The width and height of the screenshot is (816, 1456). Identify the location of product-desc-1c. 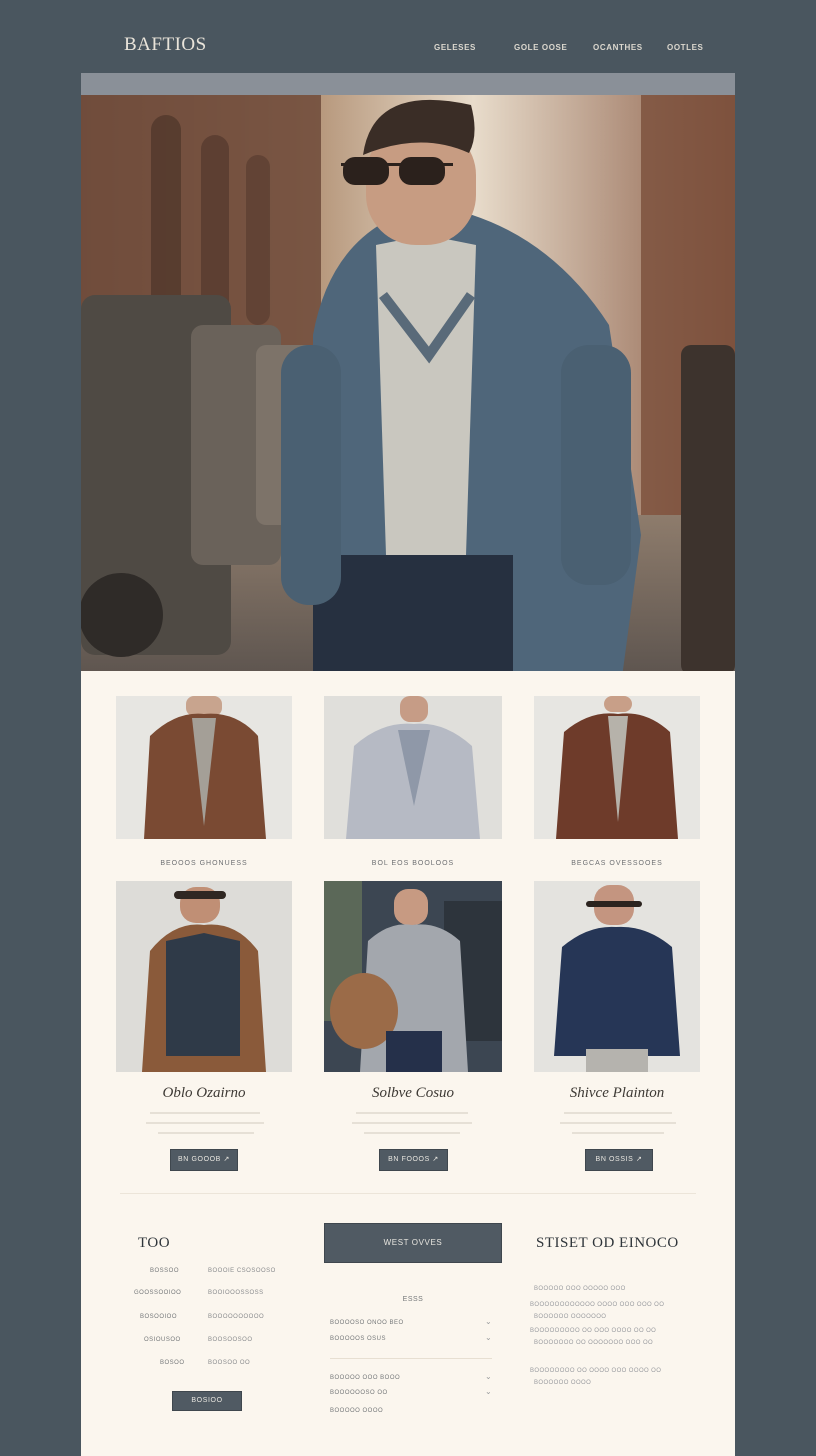
(206, 1133).